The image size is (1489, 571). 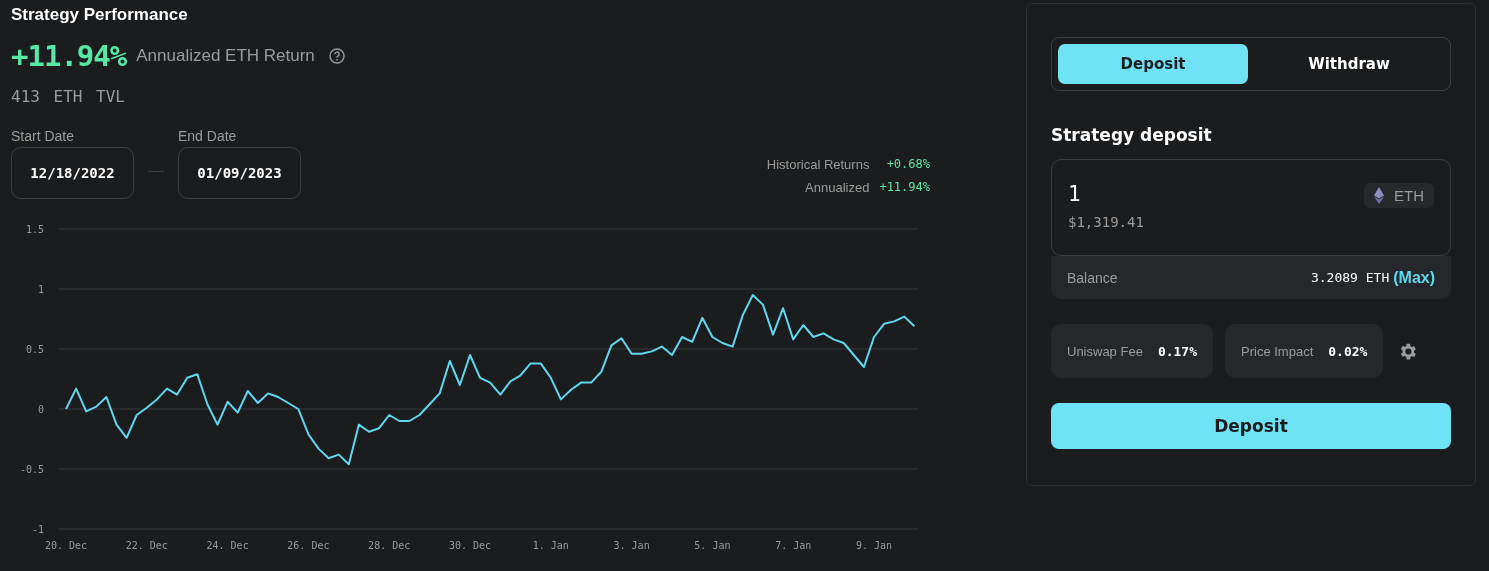 What do you see at coordinates (1177, 351) in the screenshot?
I see `fee-value: 0.17%` at bounding box center [1177, 351].